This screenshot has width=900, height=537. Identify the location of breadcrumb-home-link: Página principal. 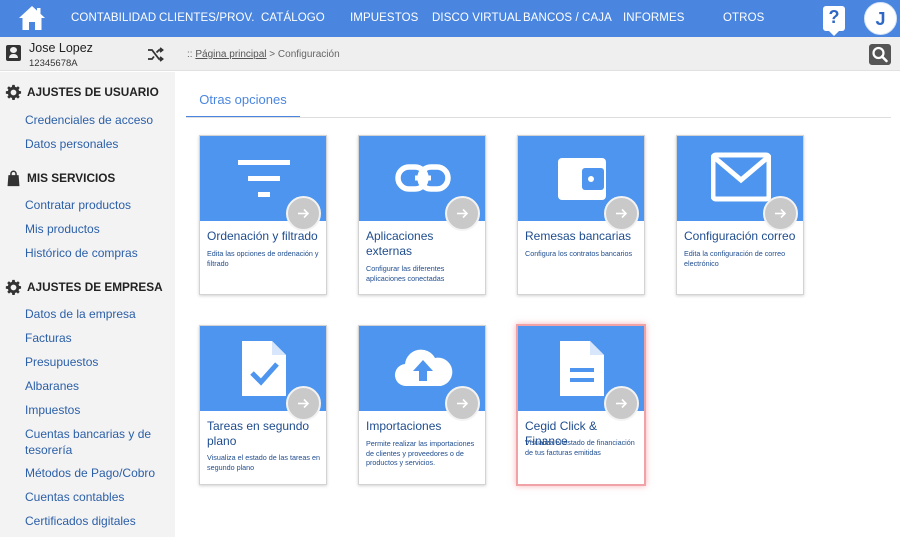
(230, 54).